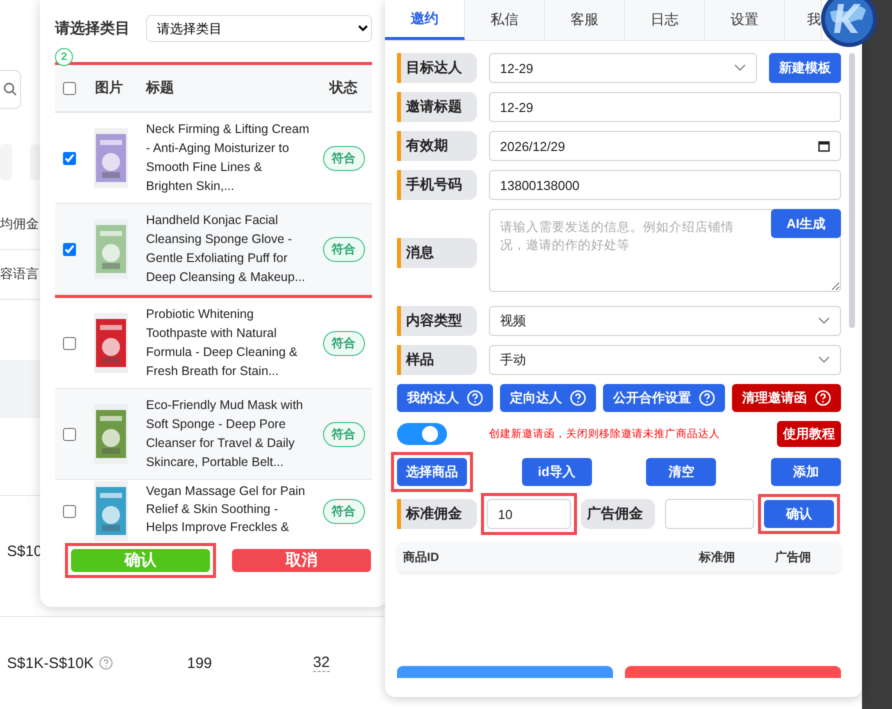 The width and height of the screenshot is (892, 709). Describe the element at coordinates (19, 224) in the screenshot. I see `filter-label: 均佣金` at that location.